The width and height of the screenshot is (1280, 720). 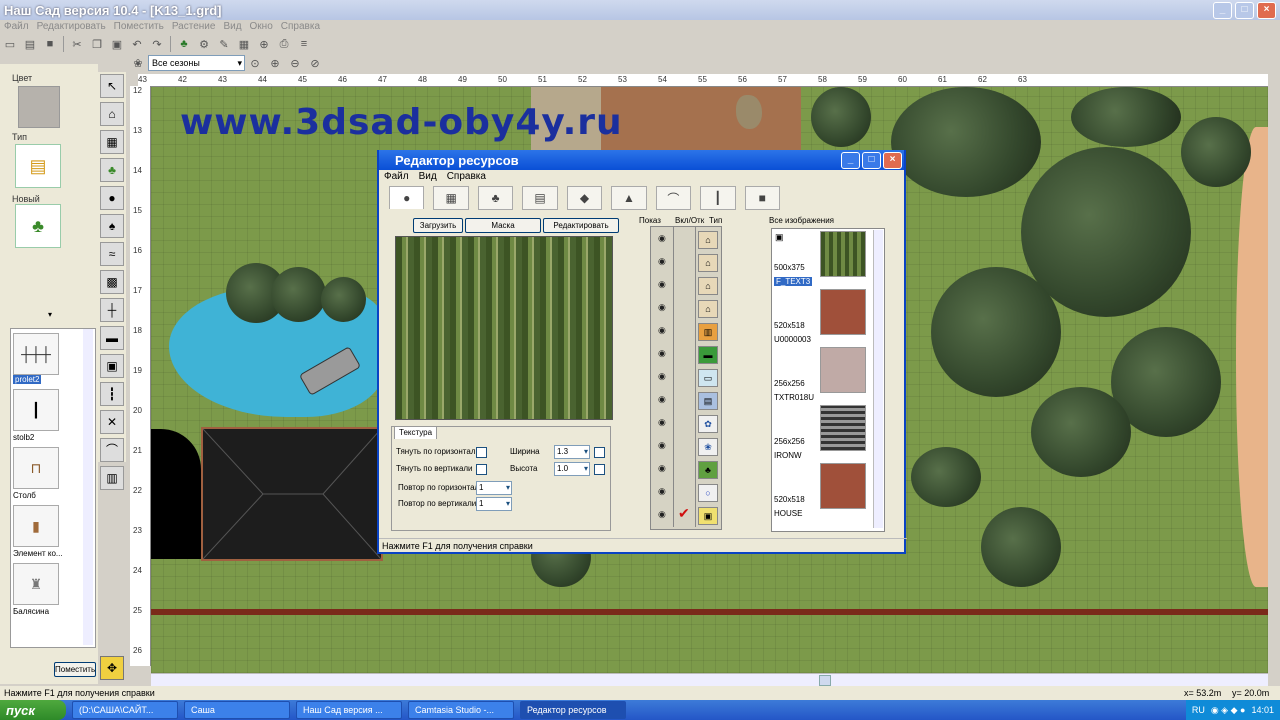 What do you see at coordinates (157, 44) in the screenshot?
I see `redo-icon: ↷` at bounding box center [157, 44].